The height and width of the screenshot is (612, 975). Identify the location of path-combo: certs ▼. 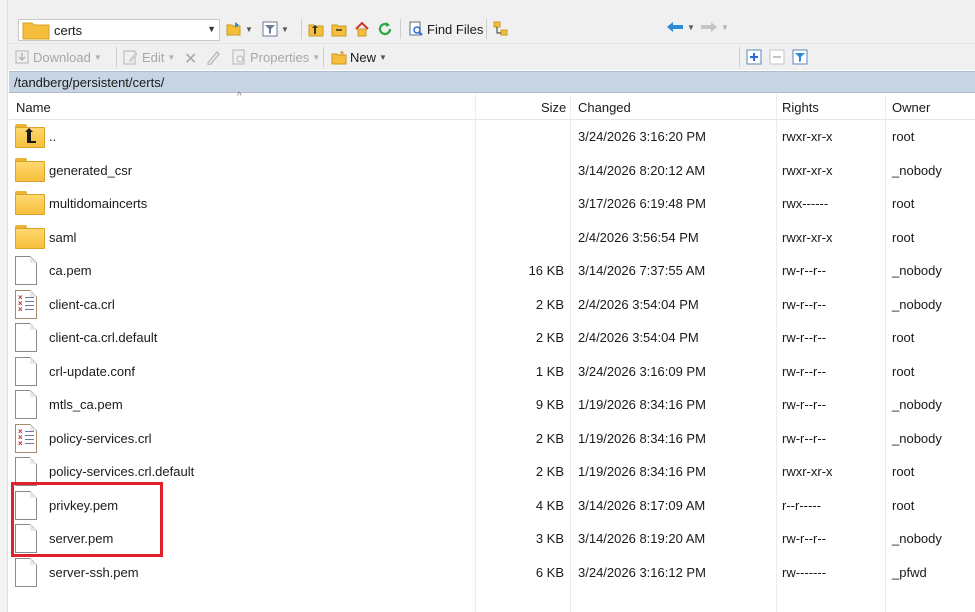
(119, 30).